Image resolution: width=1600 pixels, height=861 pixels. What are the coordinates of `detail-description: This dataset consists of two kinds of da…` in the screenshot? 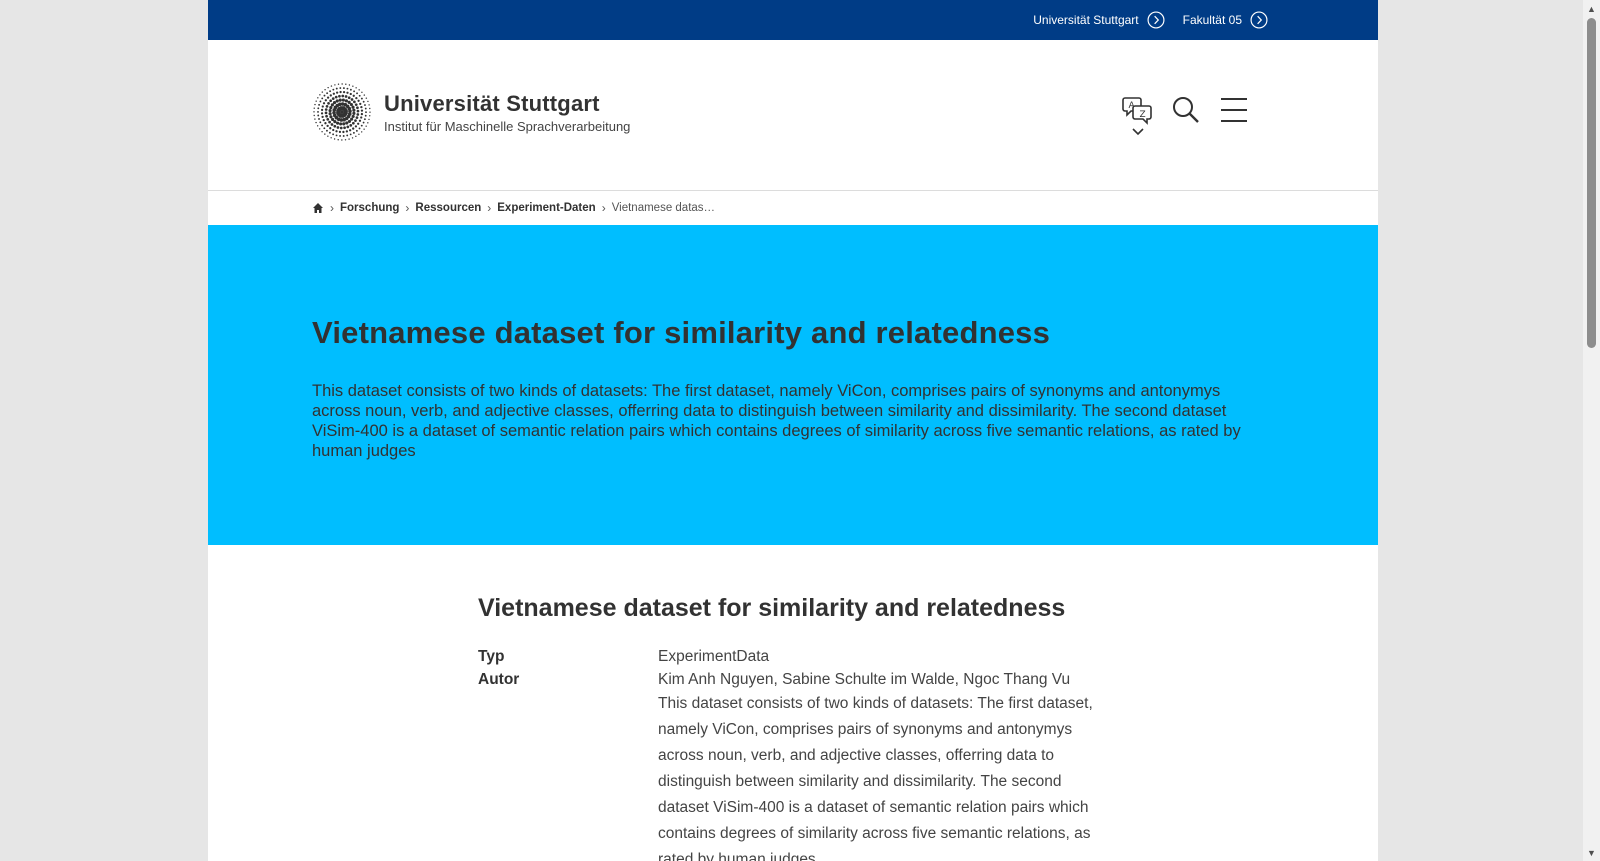 It's located at (875, 778).